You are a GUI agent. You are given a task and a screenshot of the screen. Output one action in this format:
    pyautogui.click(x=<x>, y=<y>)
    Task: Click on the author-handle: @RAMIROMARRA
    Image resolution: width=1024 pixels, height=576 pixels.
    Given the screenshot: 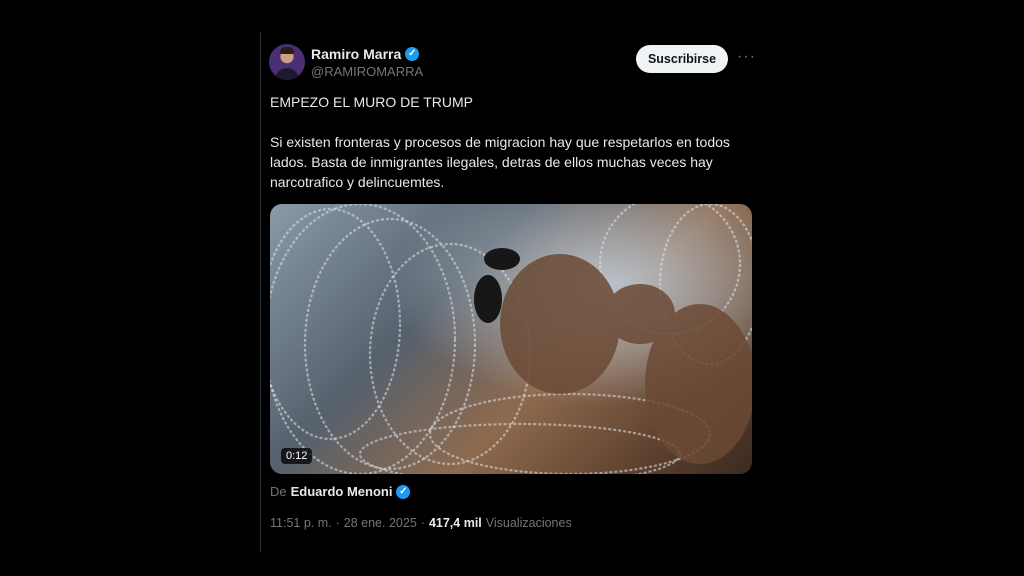 What is the action you would take?
    pyautogui.click(x=367, y=71)
    